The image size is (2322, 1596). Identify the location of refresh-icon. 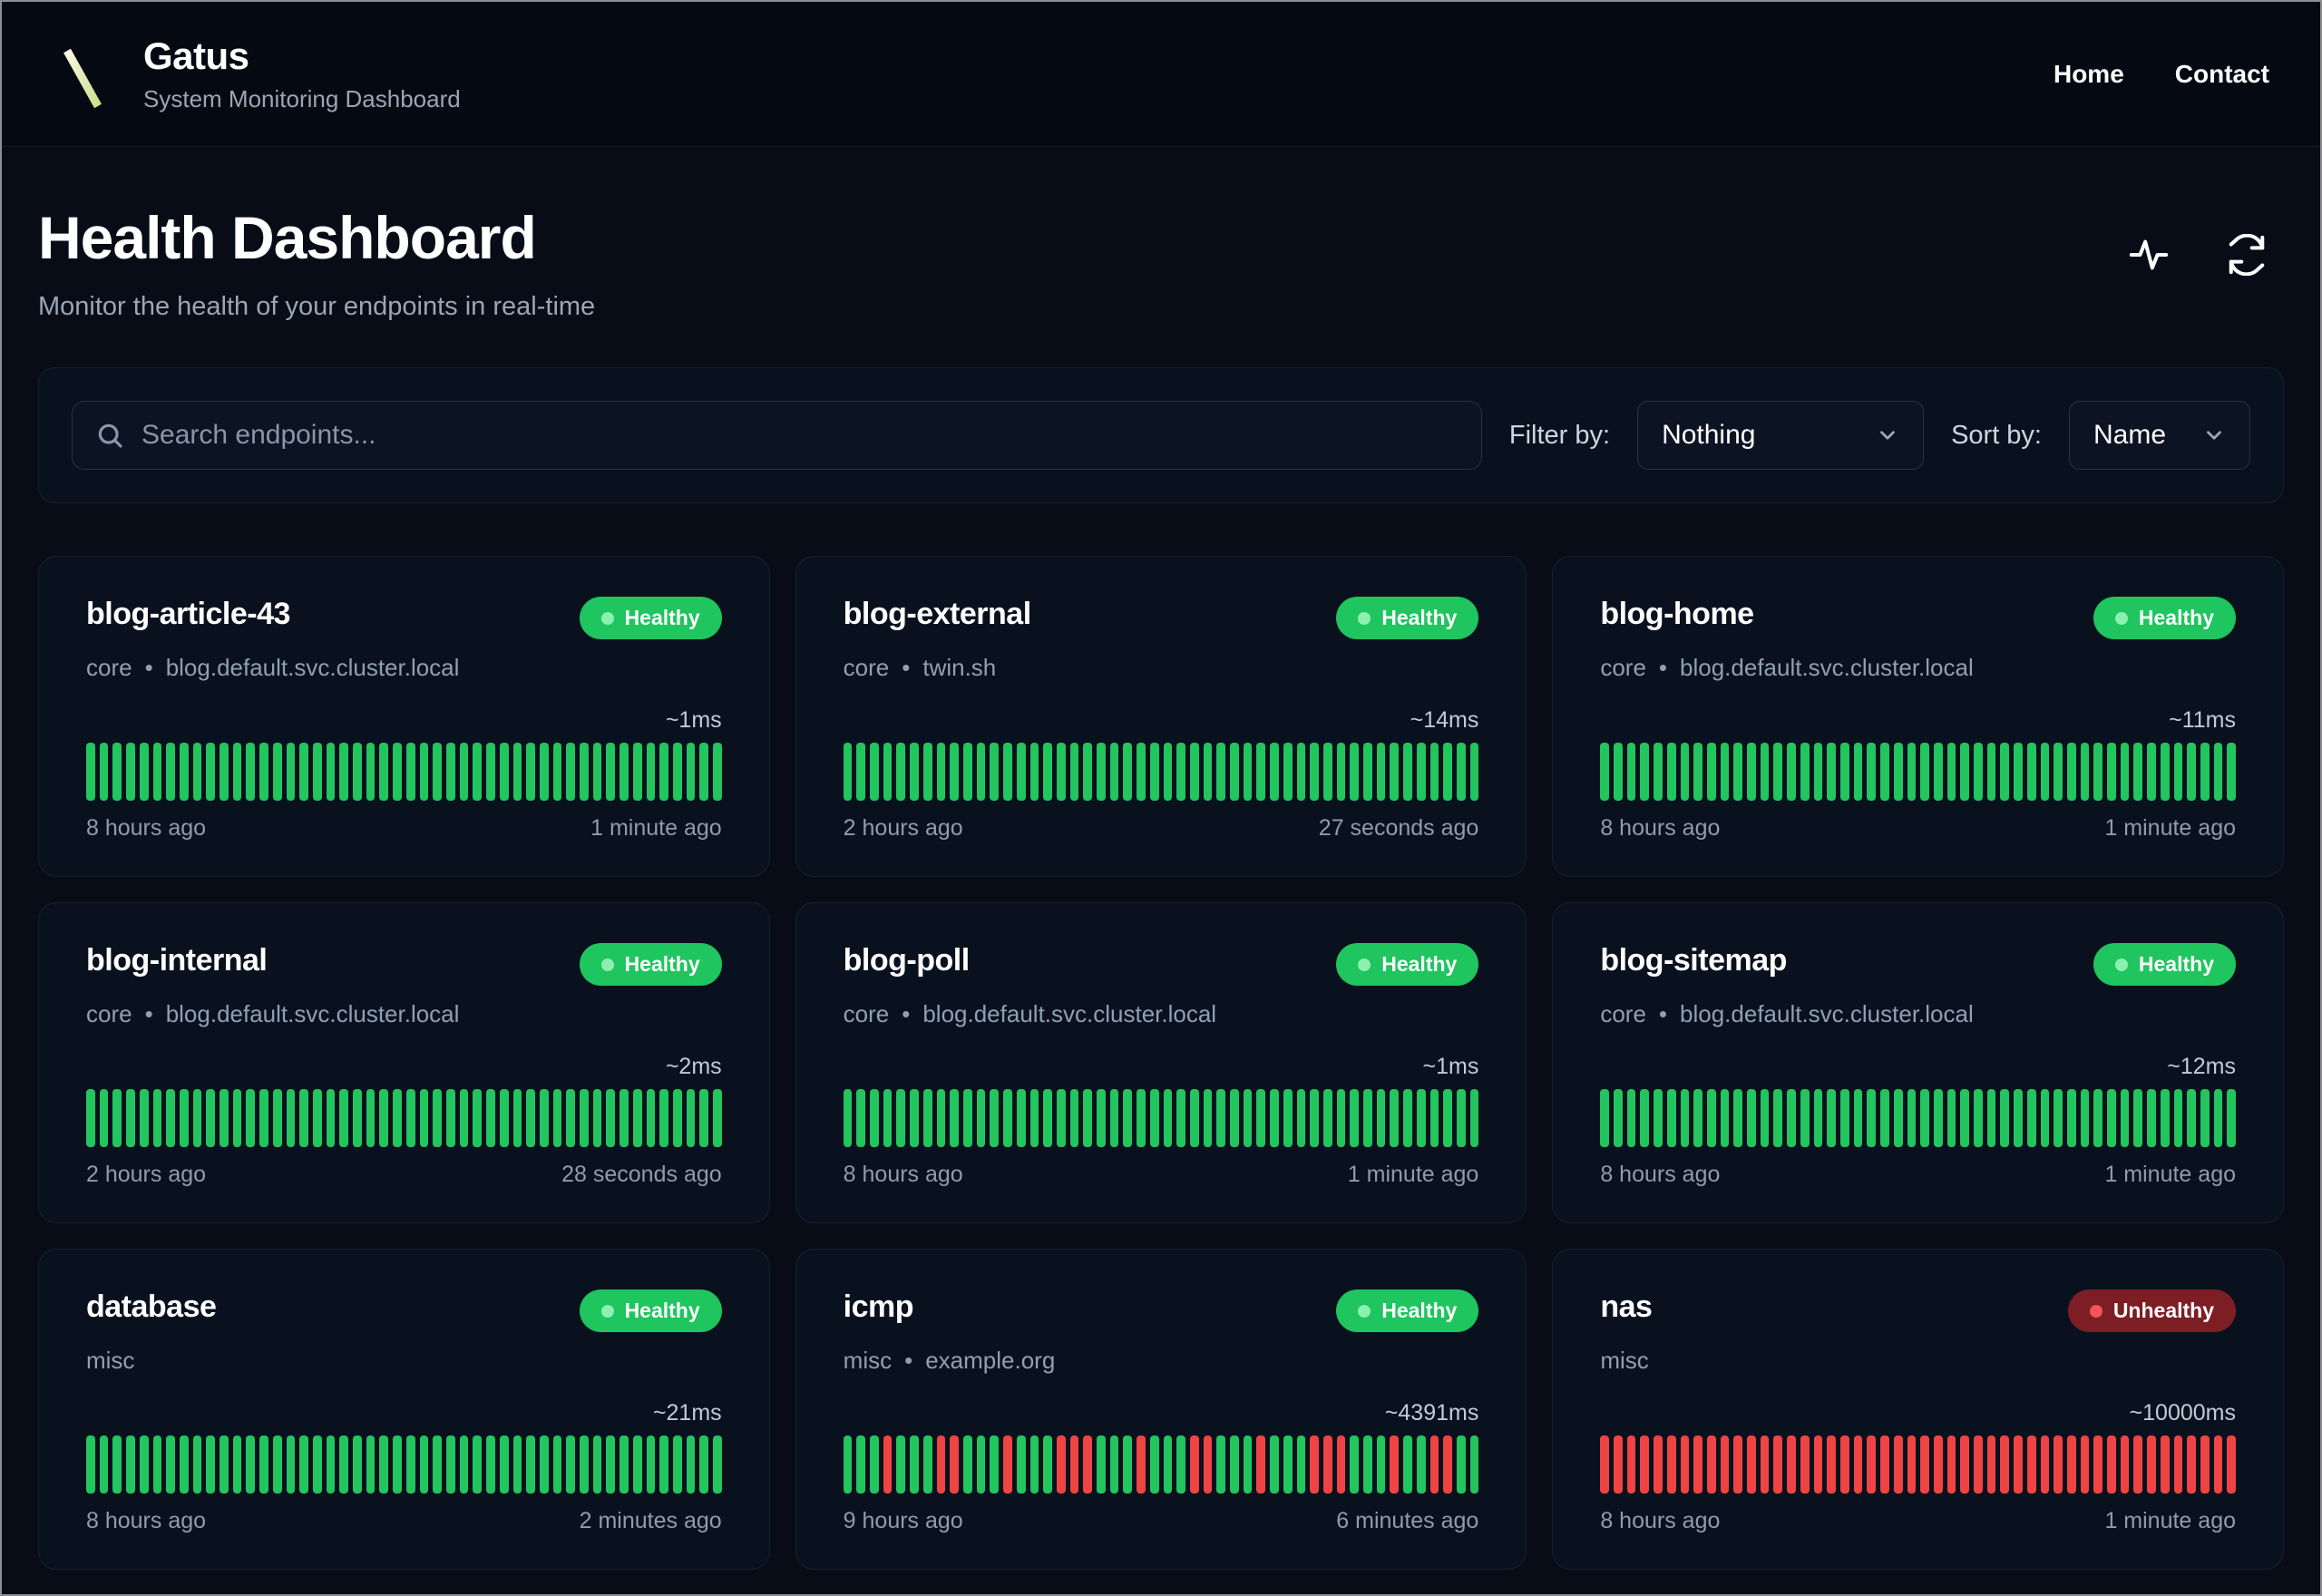
(2247, 255).